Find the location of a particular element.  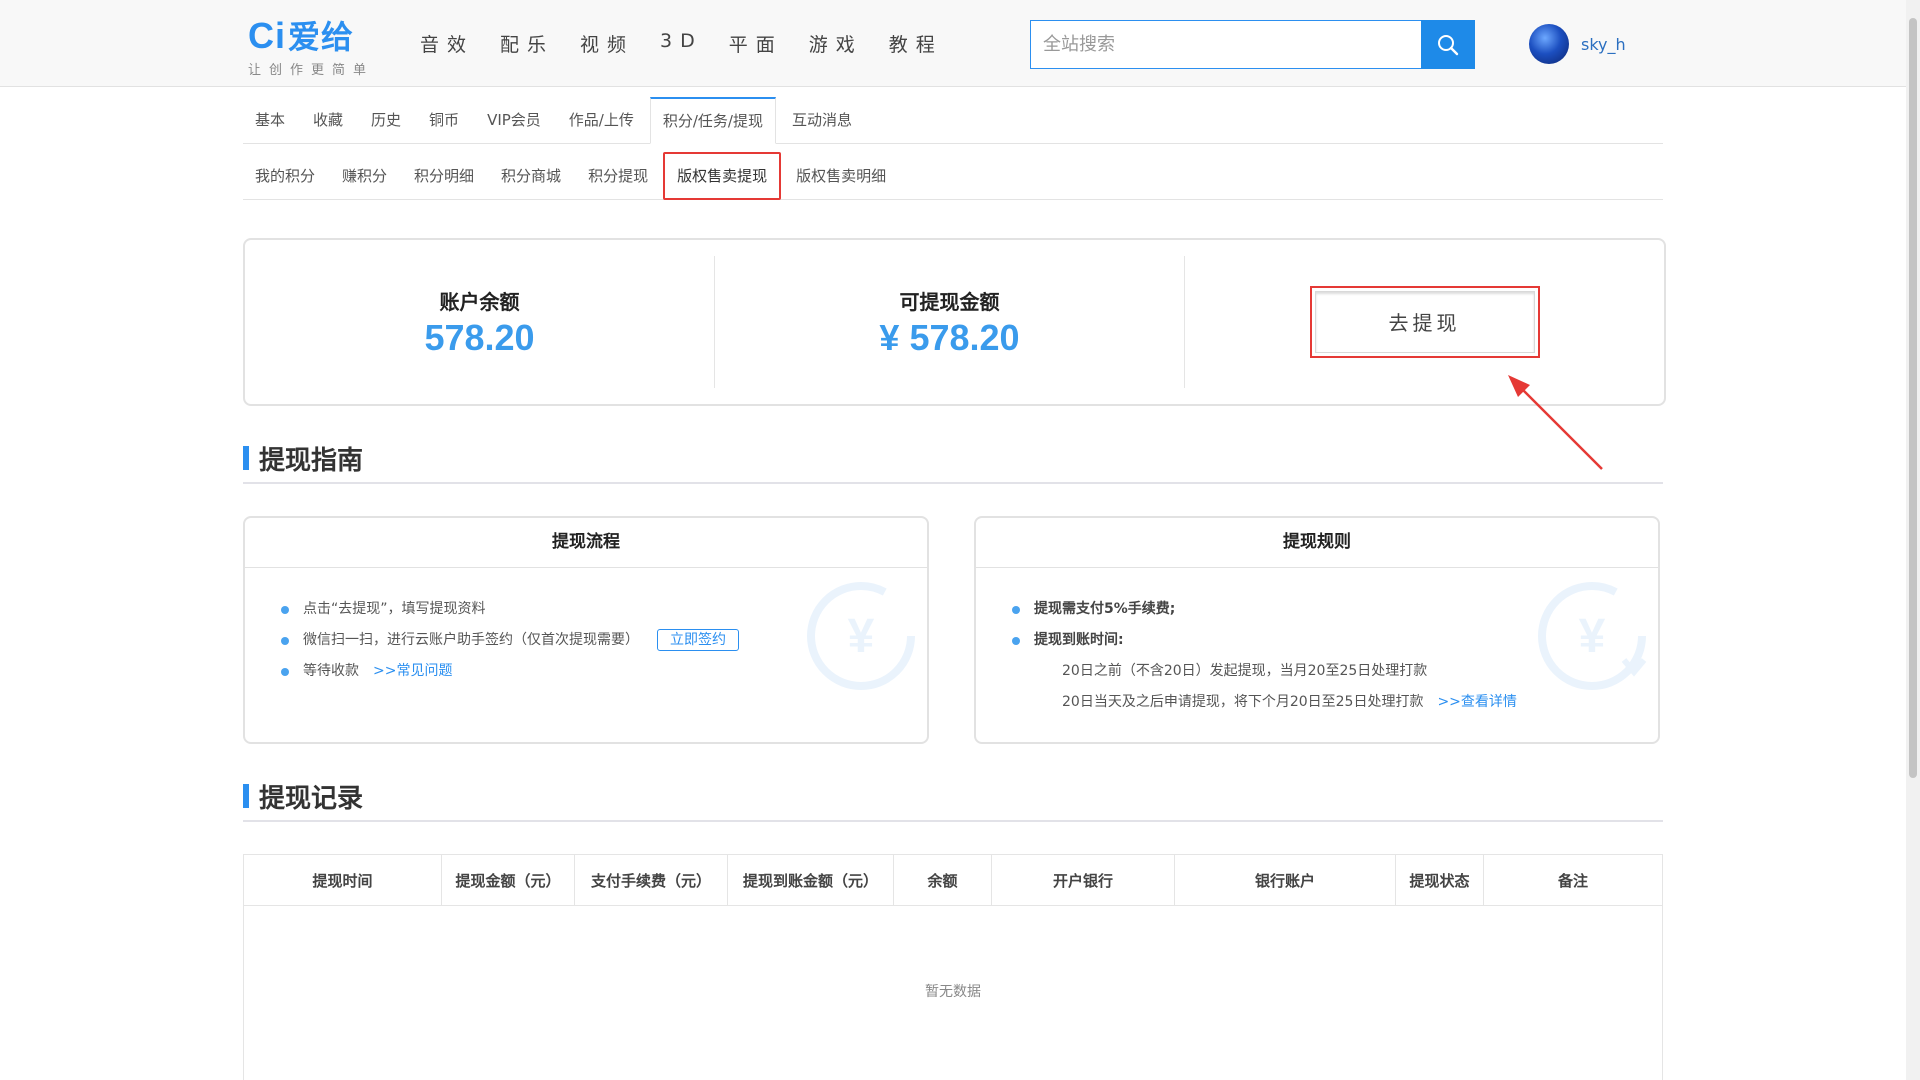

column-header: 备注 is located at coordinates (1572, 880).